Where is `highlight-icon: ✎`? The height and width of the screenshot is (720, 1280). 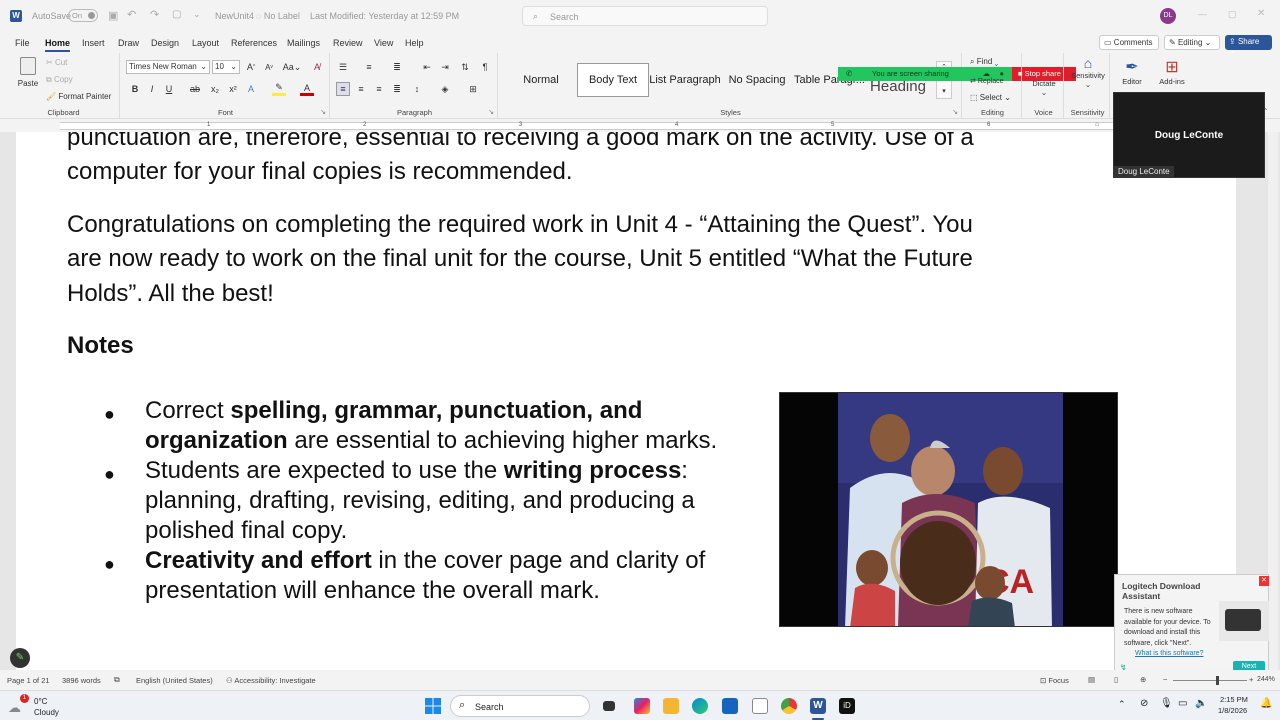 highlight-icon: ✎ is located at coordinates (279, 89).